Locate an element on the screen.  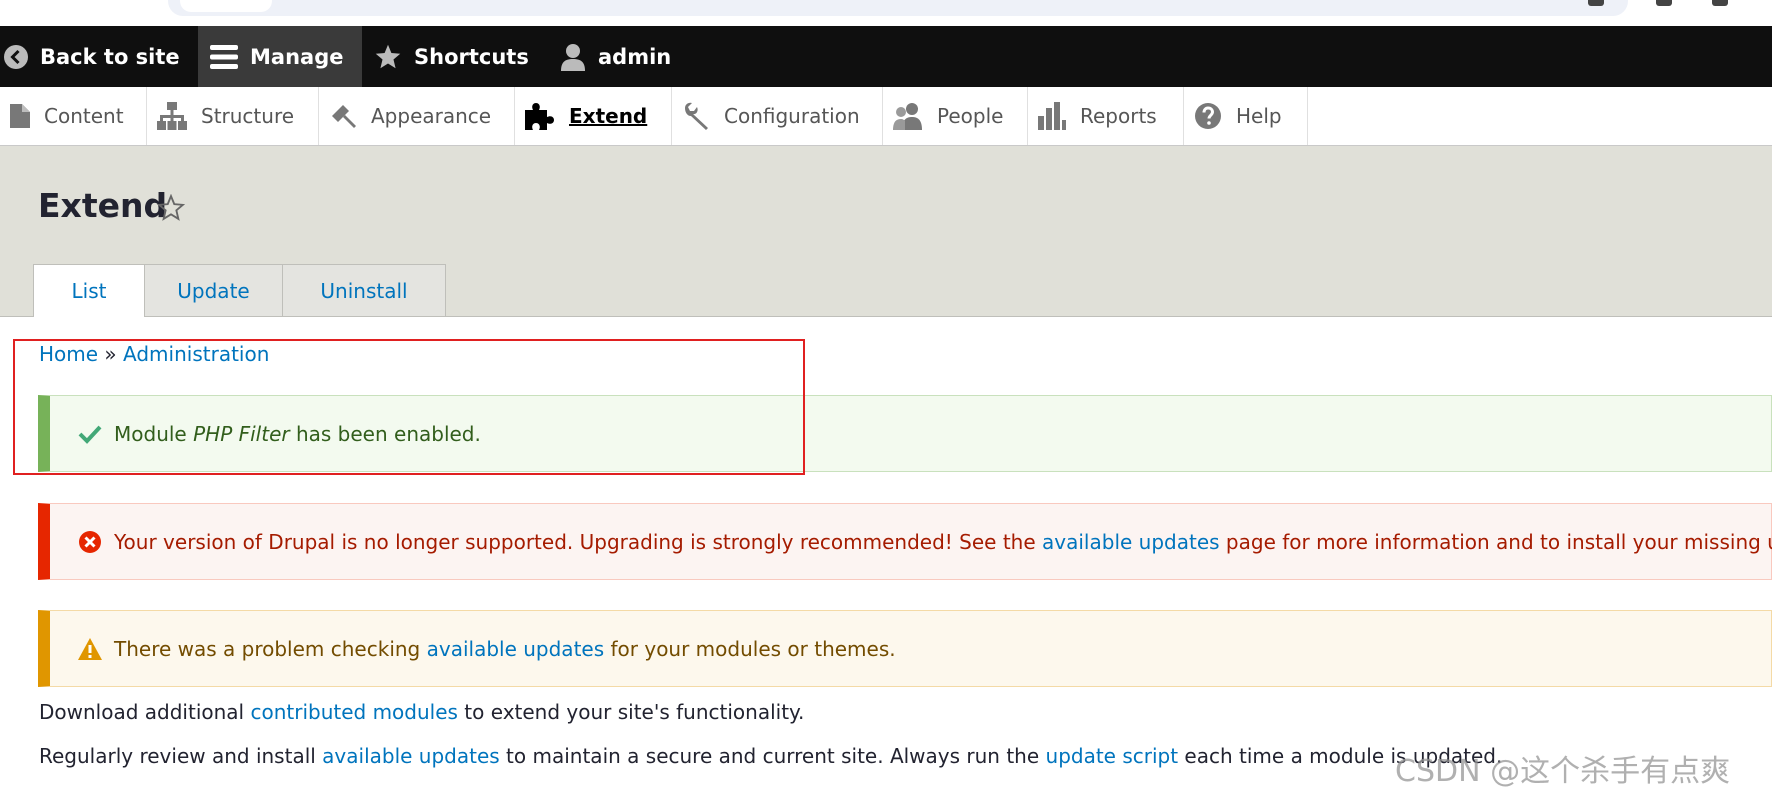
update-script-link: update script is located at coordinates (1112, 756).